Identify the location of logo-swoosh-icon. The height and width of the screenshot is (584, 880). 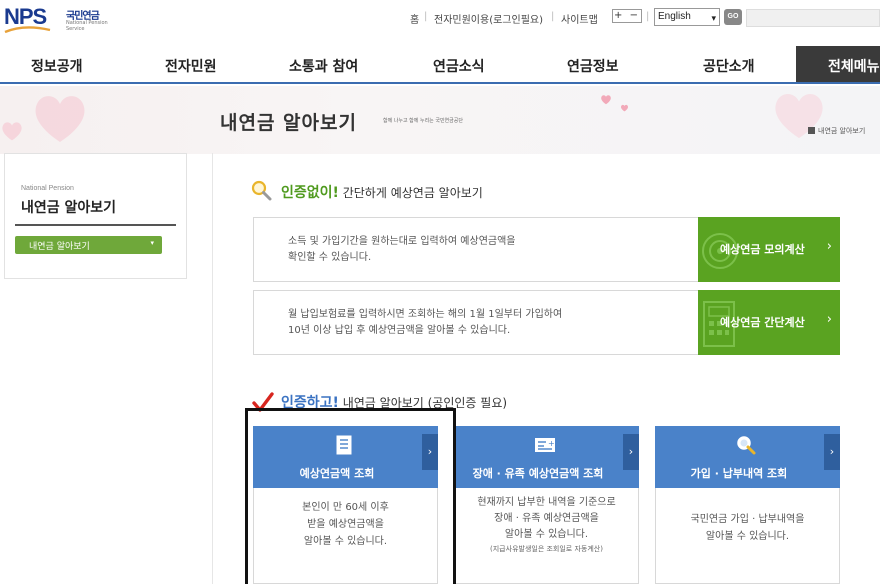
(27, 30).